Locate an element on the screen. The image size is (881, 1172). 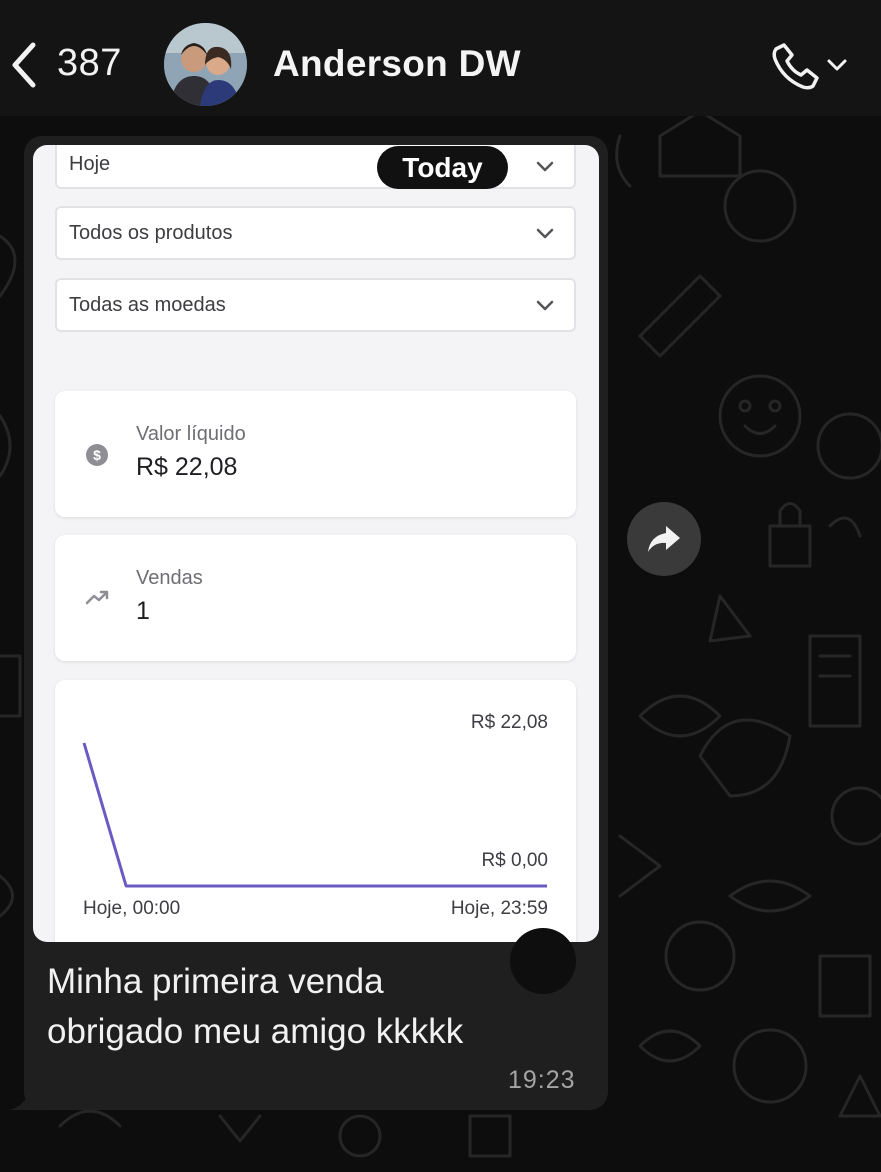
back-button is located at coordinates (24, 65).